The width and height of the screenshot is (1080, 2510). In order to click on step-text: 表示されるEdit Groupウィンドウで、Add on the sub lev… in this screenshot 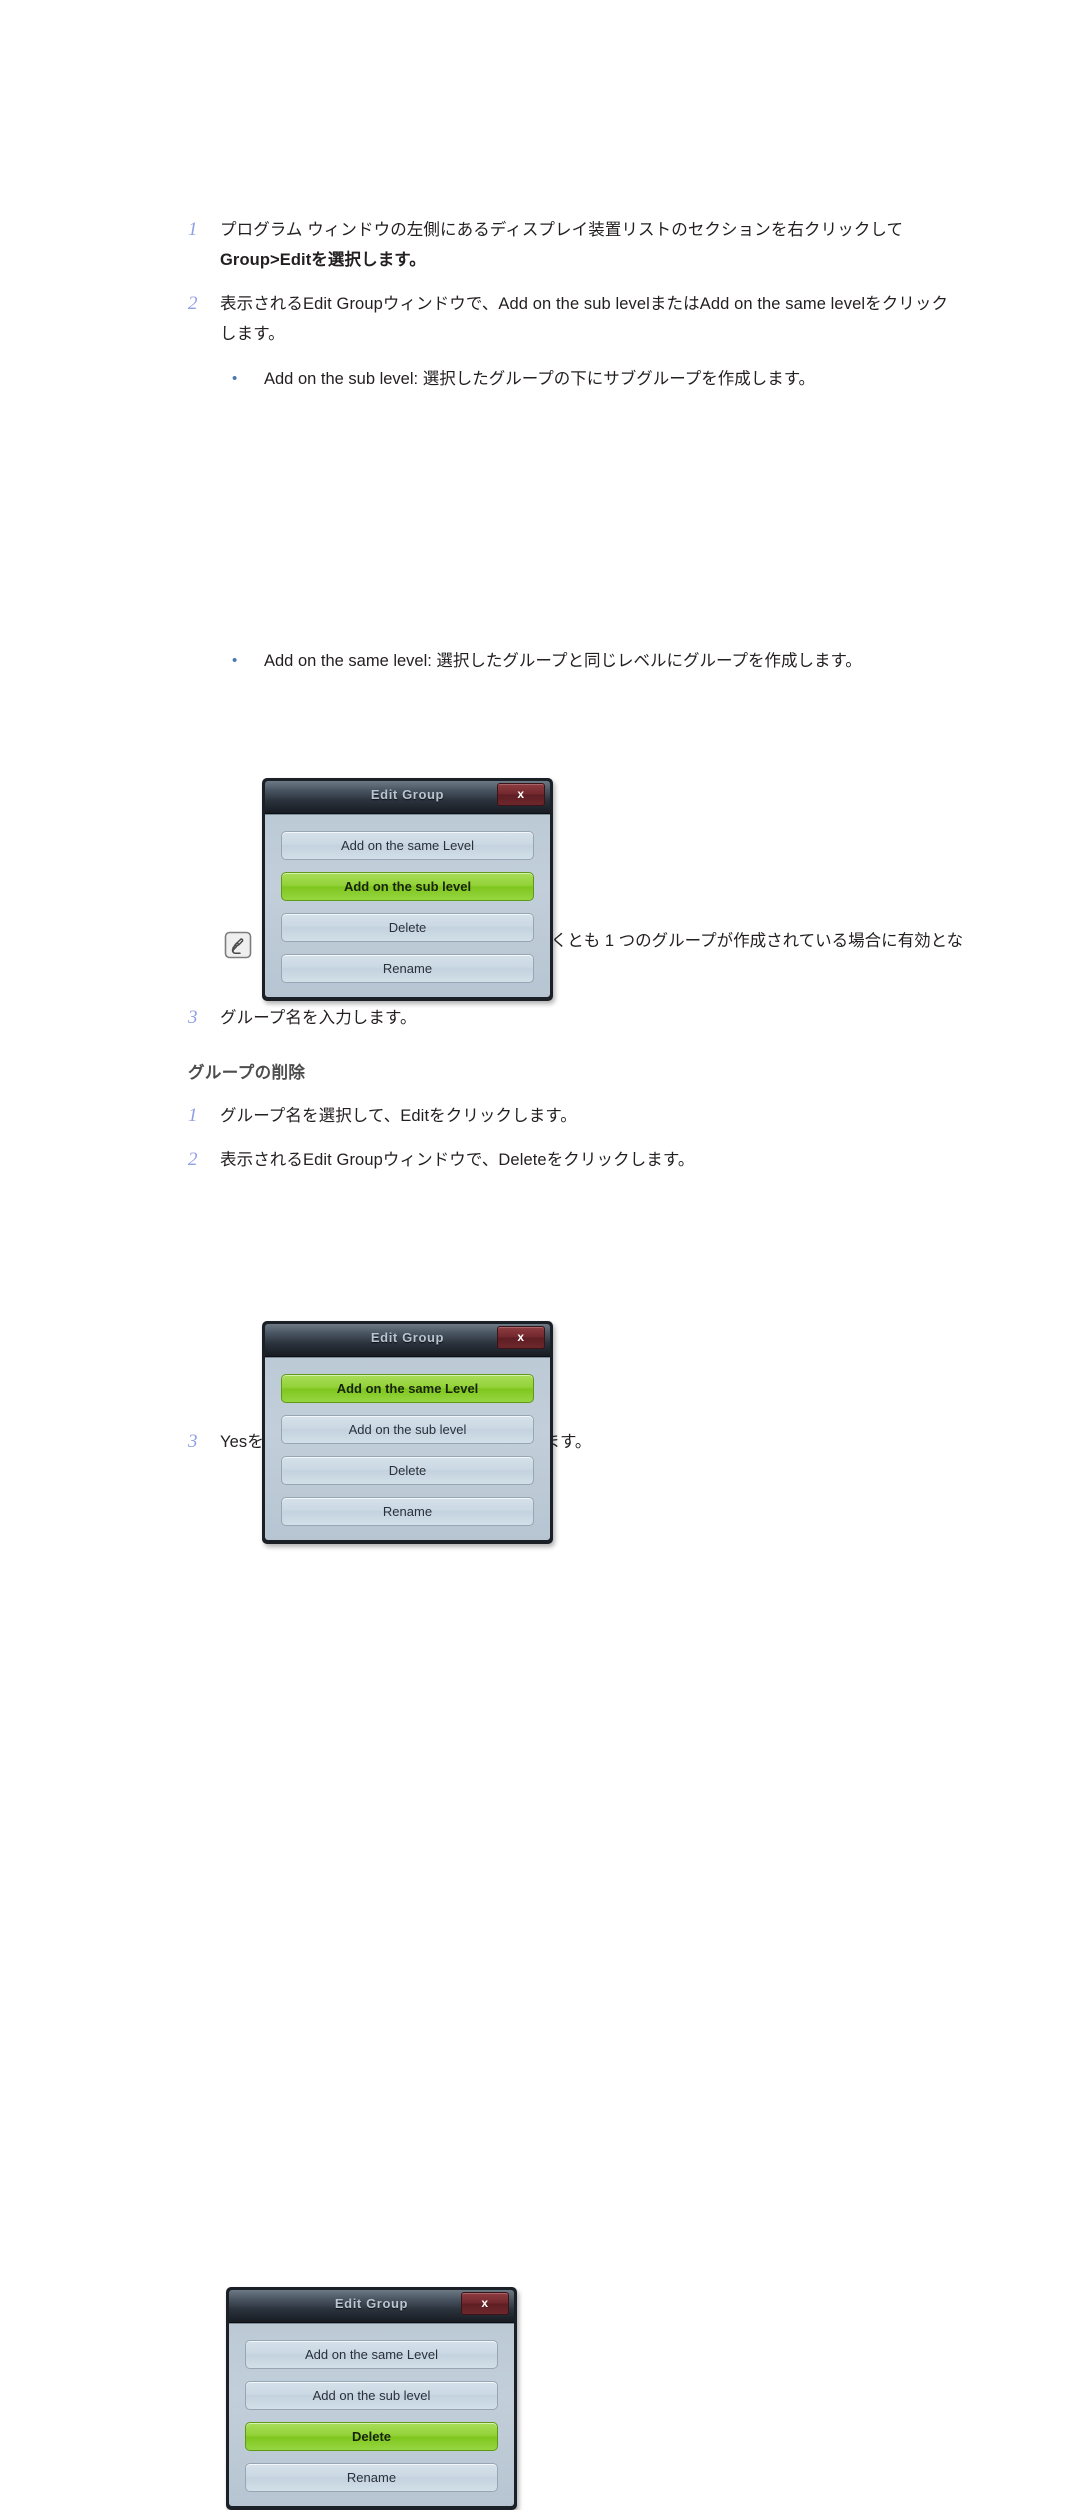, I will do `click(619, 319)`.